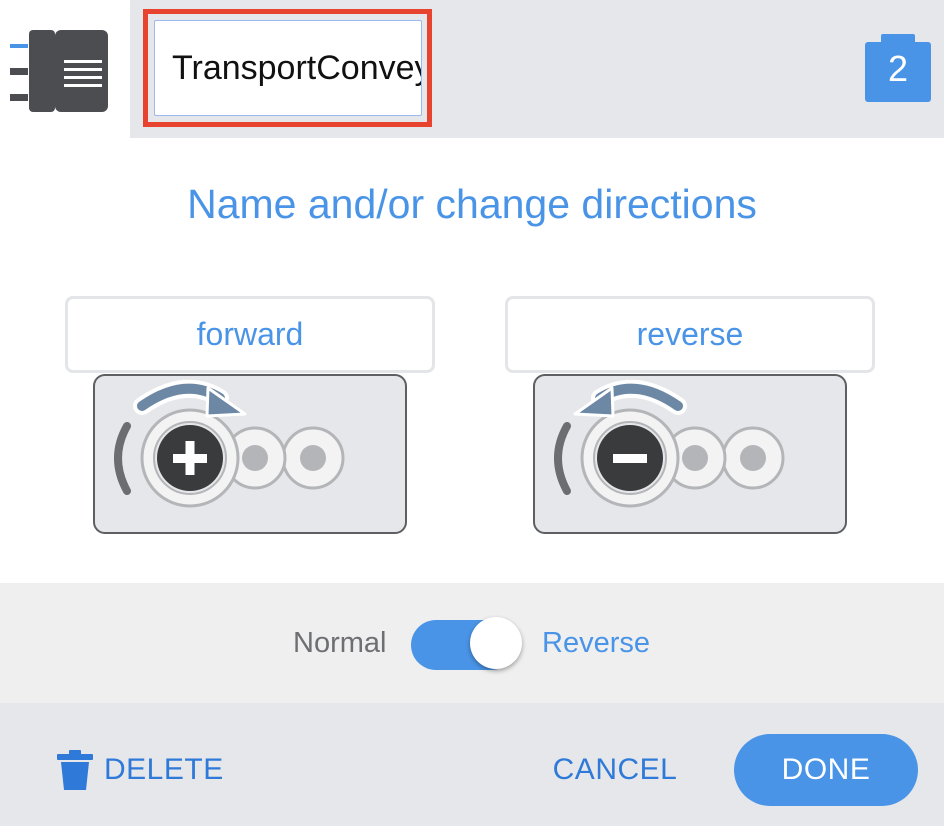 This screenshot has width=944, height=826. I want to click on trash-icon, so click(75, 770).